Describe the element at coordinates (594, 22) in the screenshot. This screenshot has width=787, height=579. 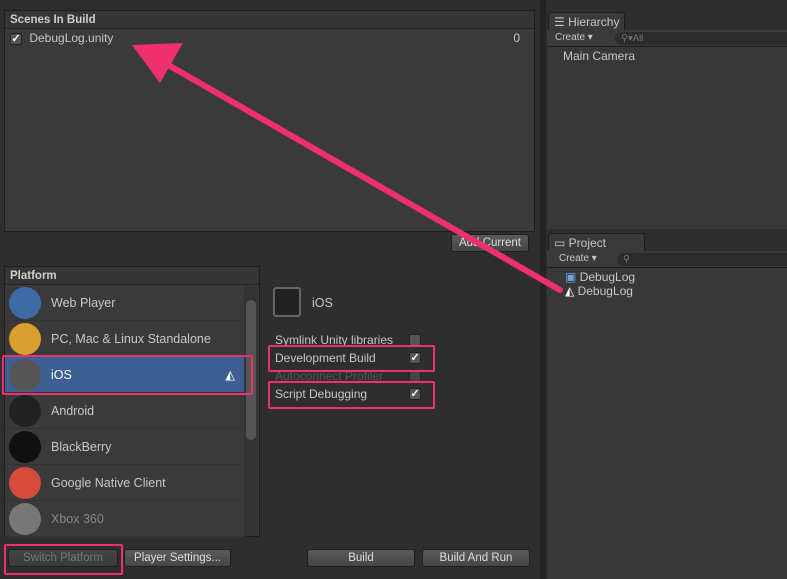
I see `hierarchy-tab-label: Hierarchy` at that location.